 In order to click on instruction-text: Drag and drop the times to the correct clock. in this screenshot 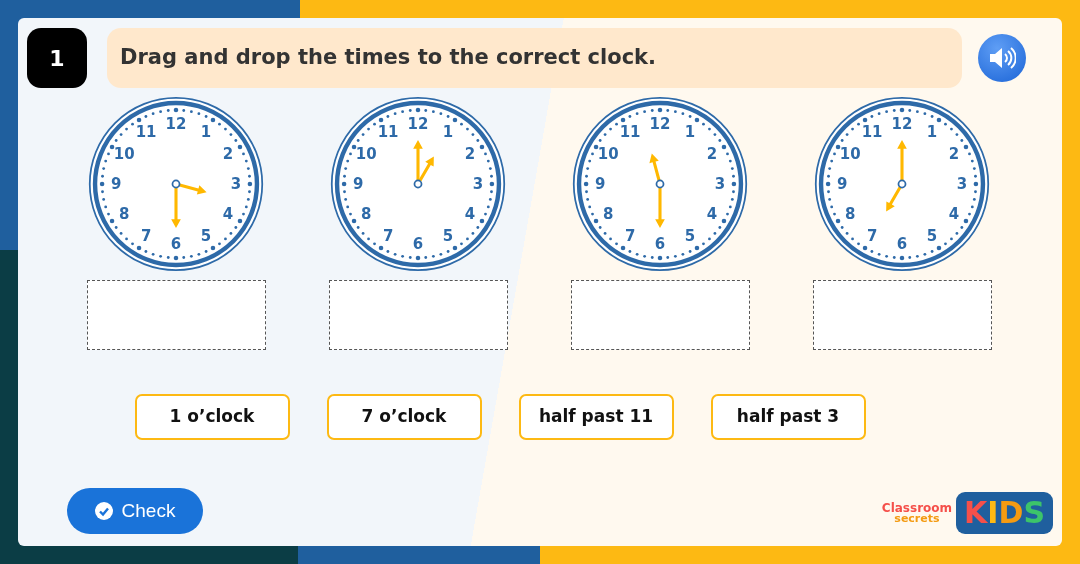, I will do `click(534, 58)`.